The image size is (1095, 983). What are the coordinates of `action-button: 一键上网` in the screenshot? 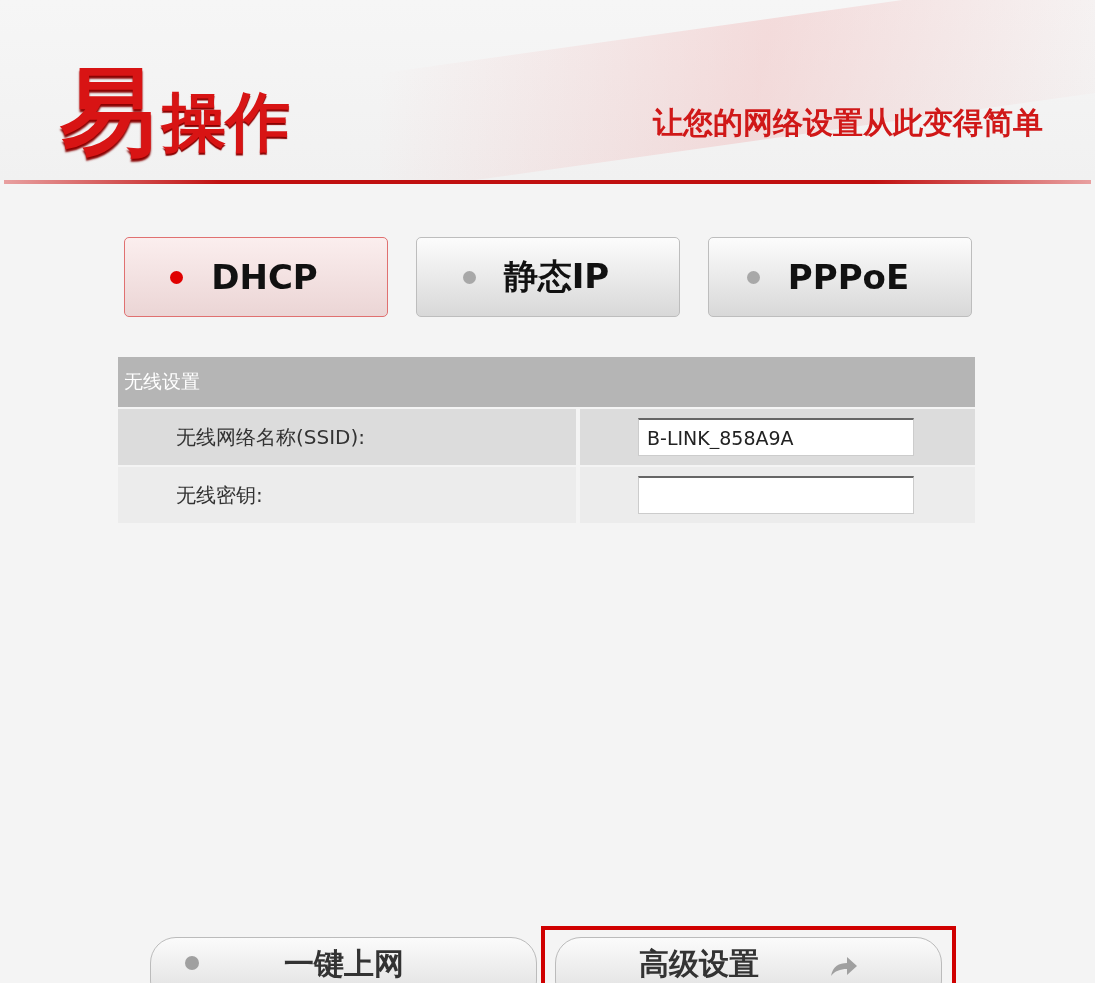 It's located at (343, 960).